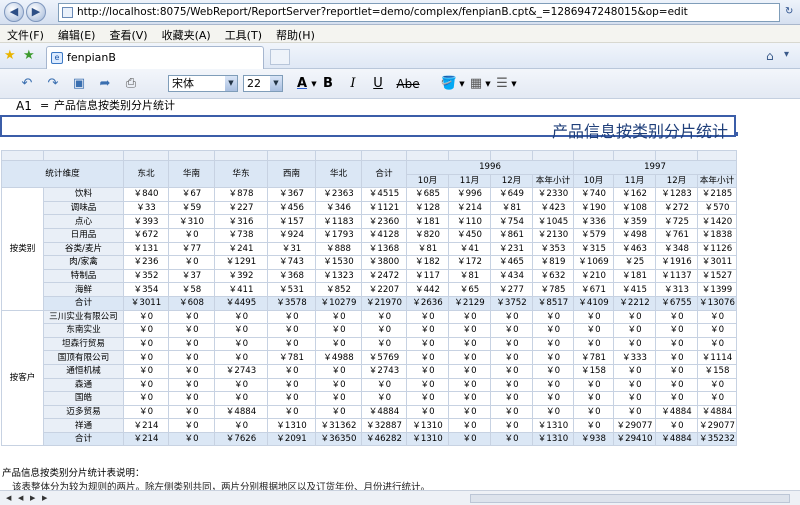 This screenshot has width=800, height=505. I want to click on font-size-select: 22 ▼, so click(263, 83).